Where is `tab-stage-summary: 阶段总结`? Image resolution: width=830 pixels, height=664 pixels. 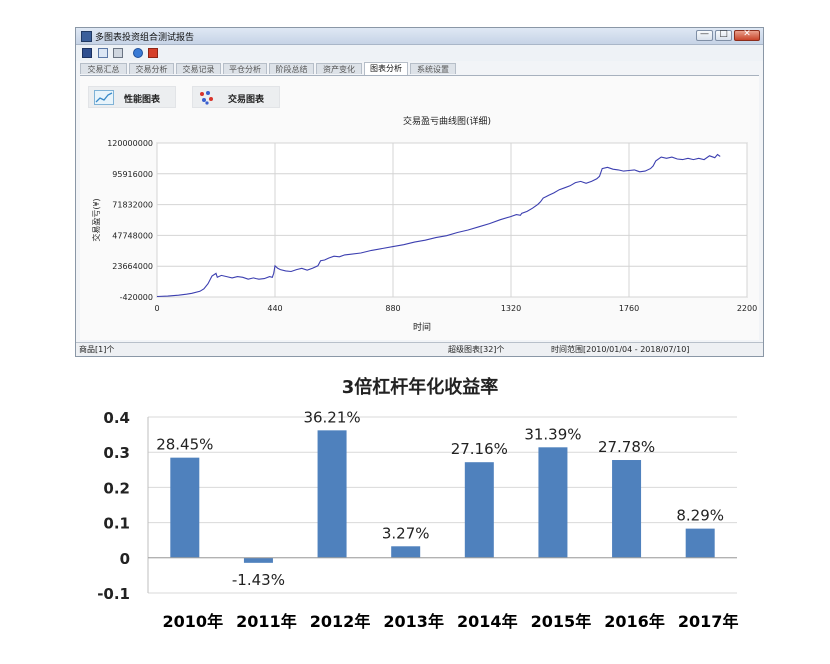 tab-stage-summary: 阶段总结 is located at coordinates (291, 68).